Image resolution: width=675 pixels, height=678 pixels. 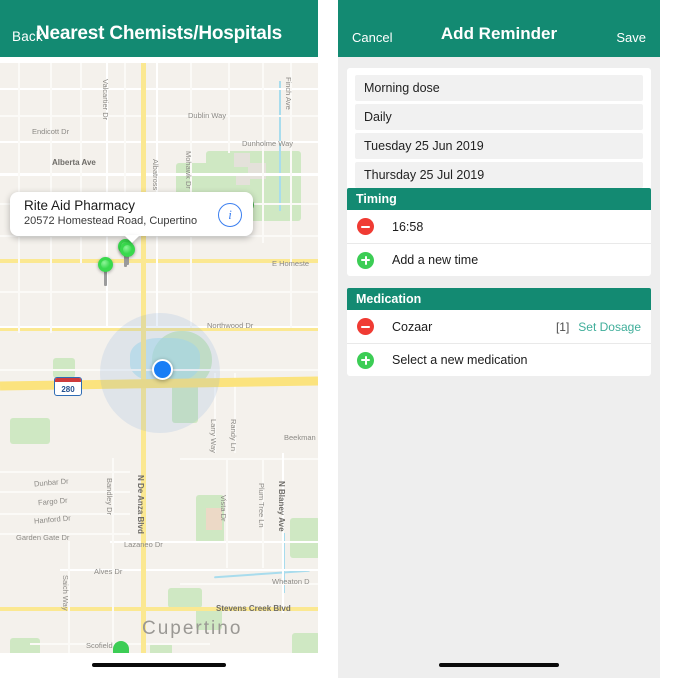 What do you see at coordinates (80, 205) in the screenshot?
I see `callout-title: Rite Aid Pharmacy` at bounding box center [80, 205].